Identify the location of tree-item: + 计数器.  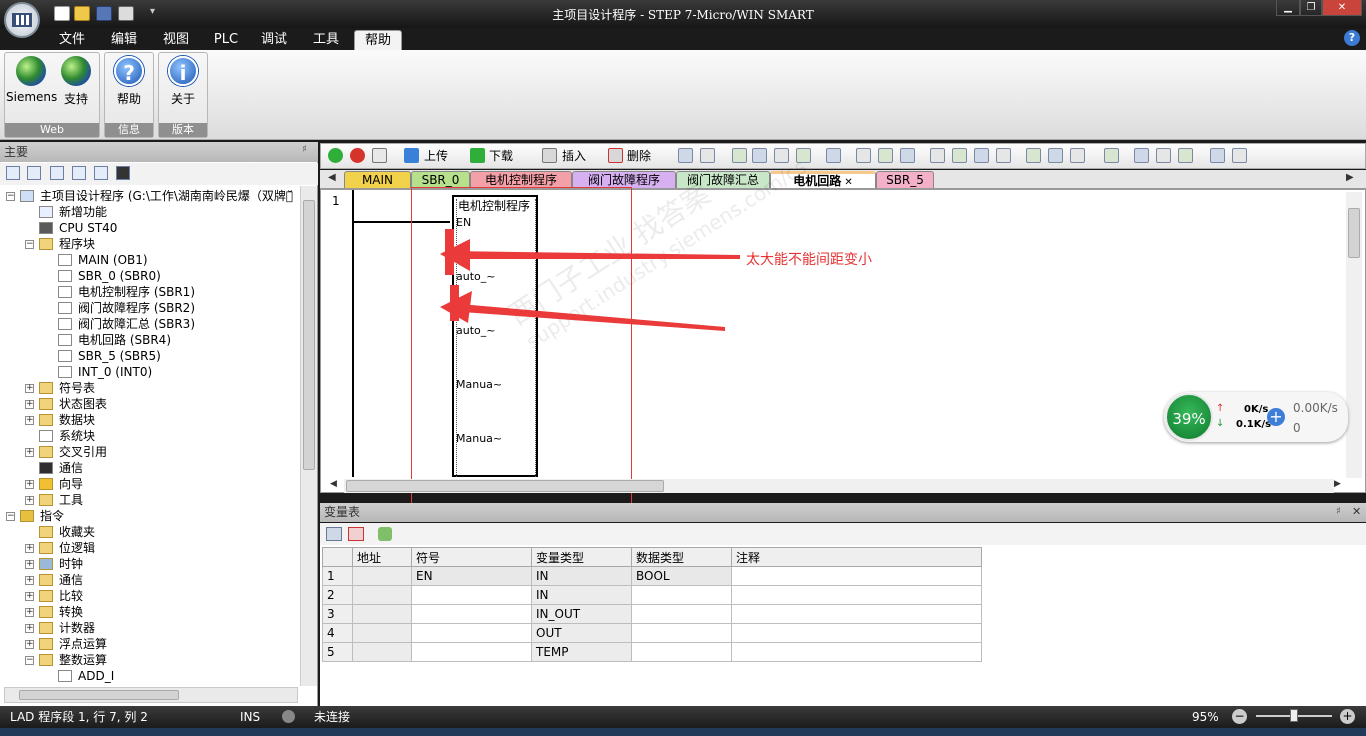
(149, 628).